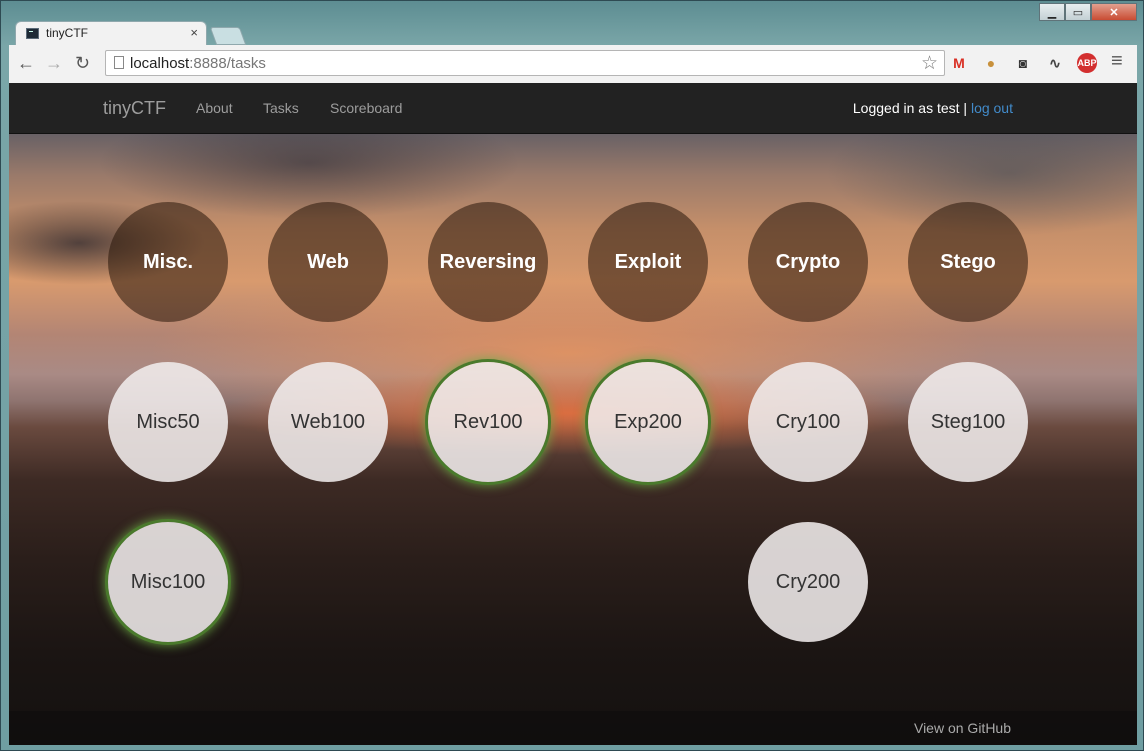 The height and width of the screenshot is (751, 1144). What do you see at coordinates (1114, 12) in the screenshot?
I see `close-window-button: ✕` at bounding box center [1114, 12].